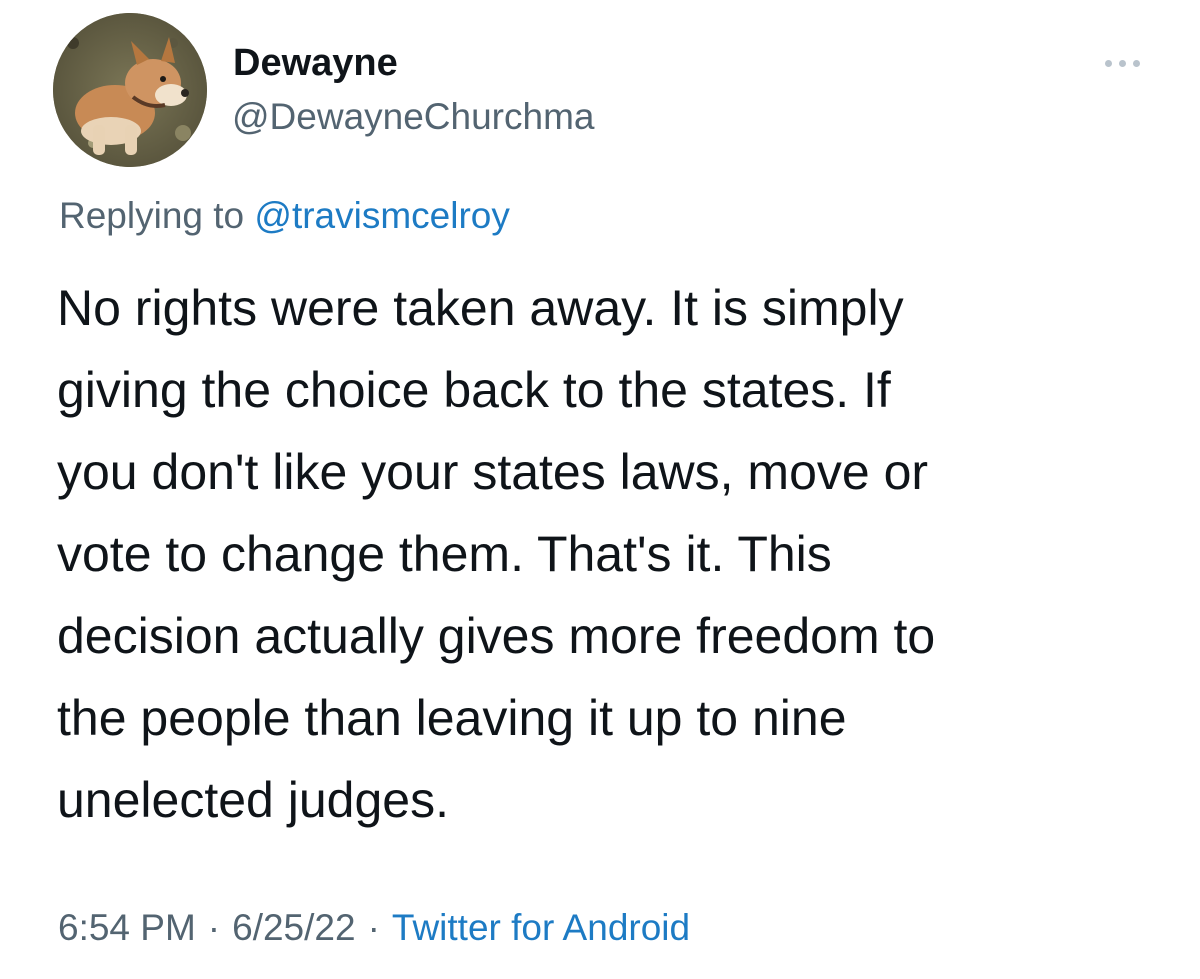 This screenshot has width=1200, height=979. What do you see at coordinates (127, 927) in the screenshot?
I see `tweet-time: 6:54 PM` at bounding box center [127, 927].